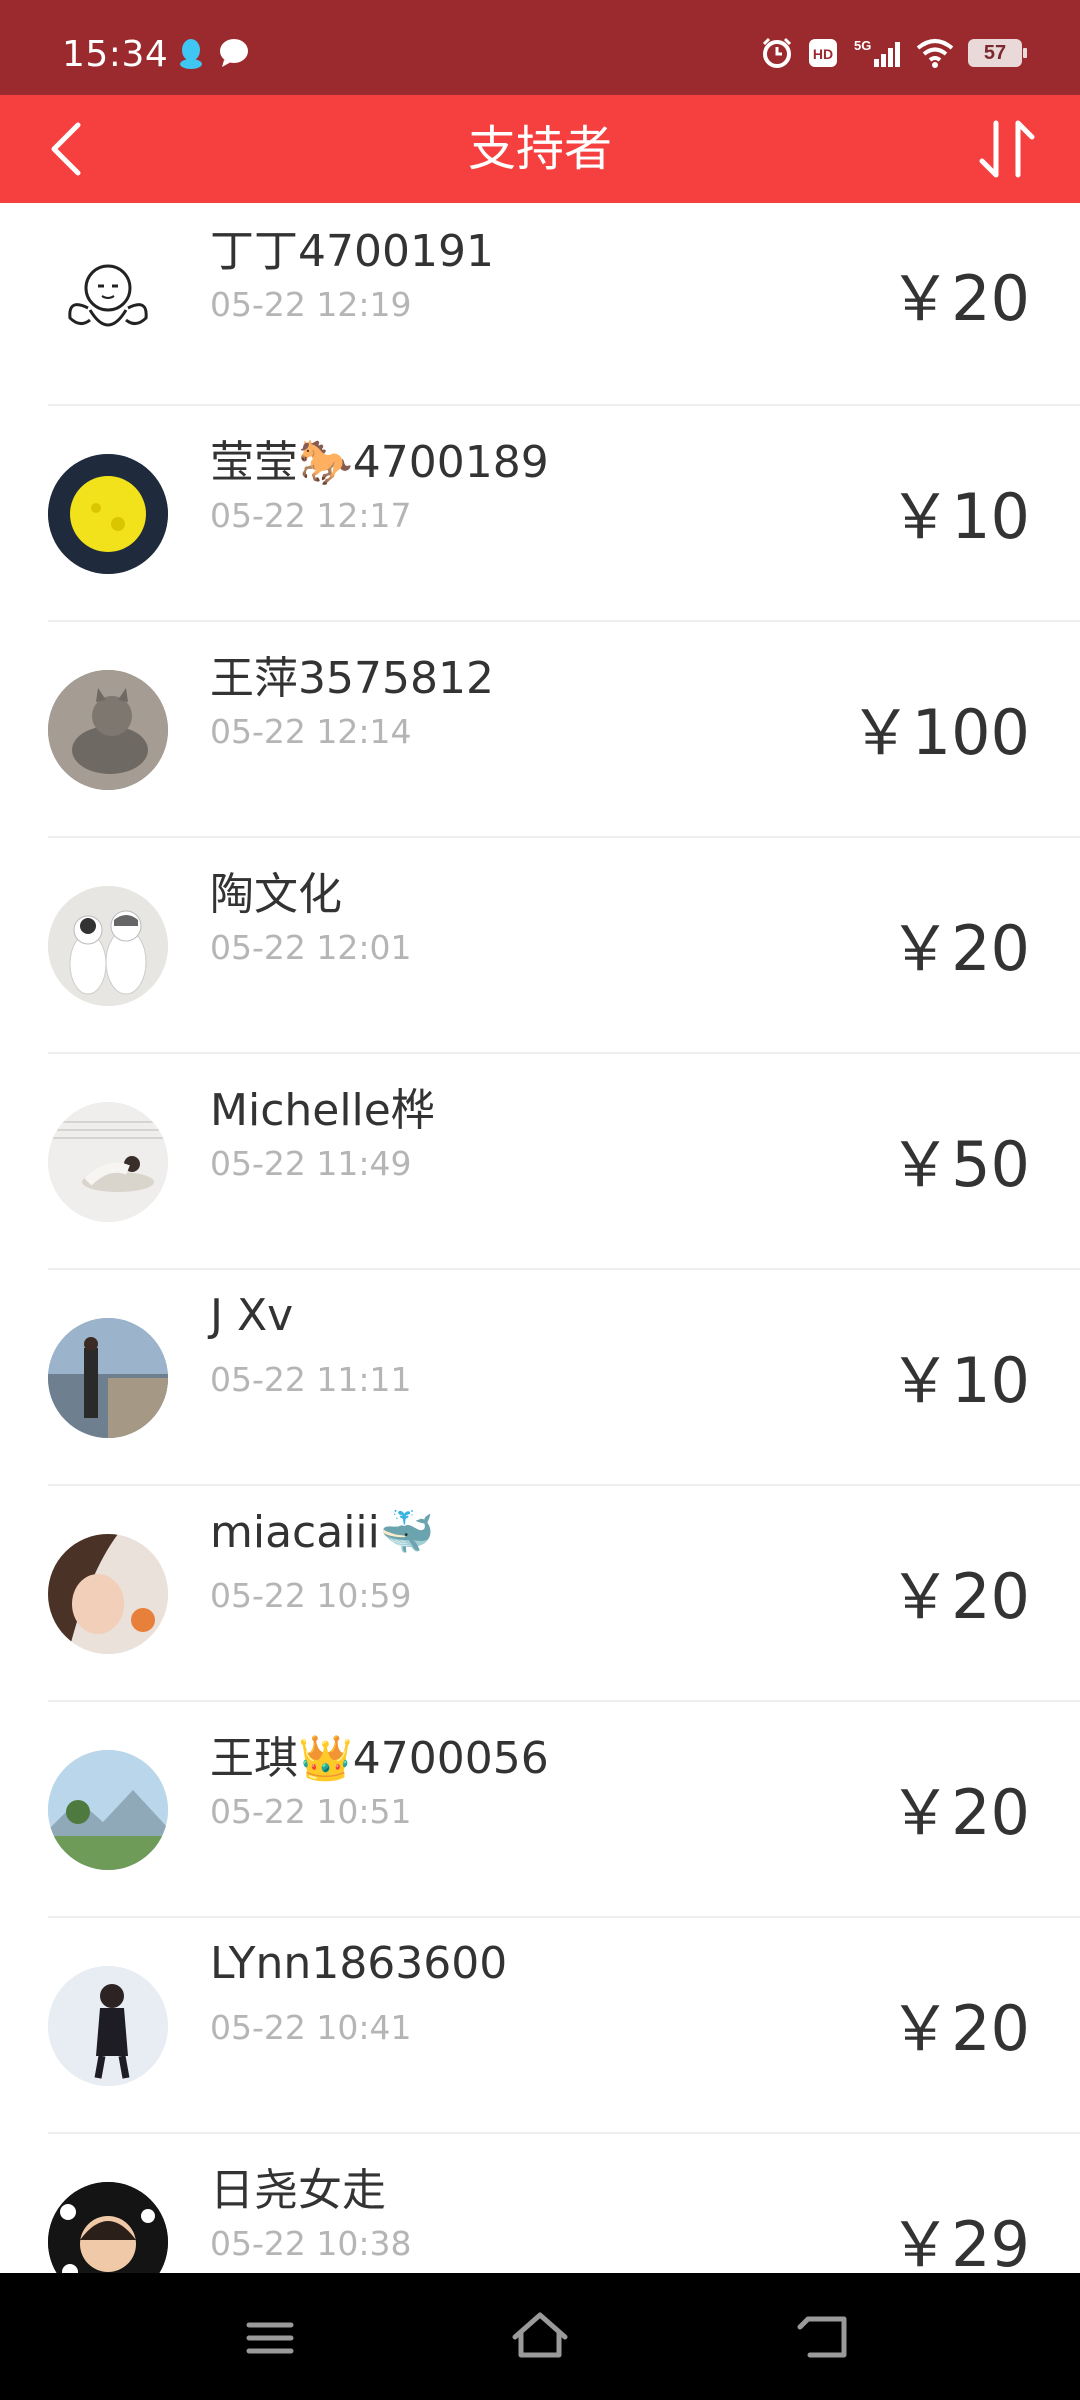  I want to click on avatar-waterfront-photo, so click(108, 1378).